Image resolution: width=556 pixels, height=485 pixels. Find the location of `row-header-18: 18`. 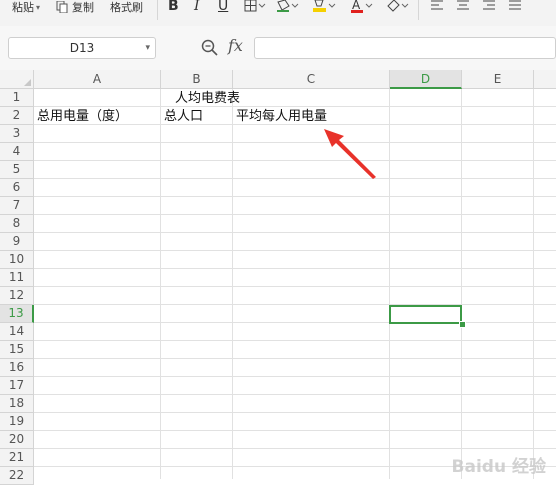

row-header-18: 18 is located at coordinates (17, 404).